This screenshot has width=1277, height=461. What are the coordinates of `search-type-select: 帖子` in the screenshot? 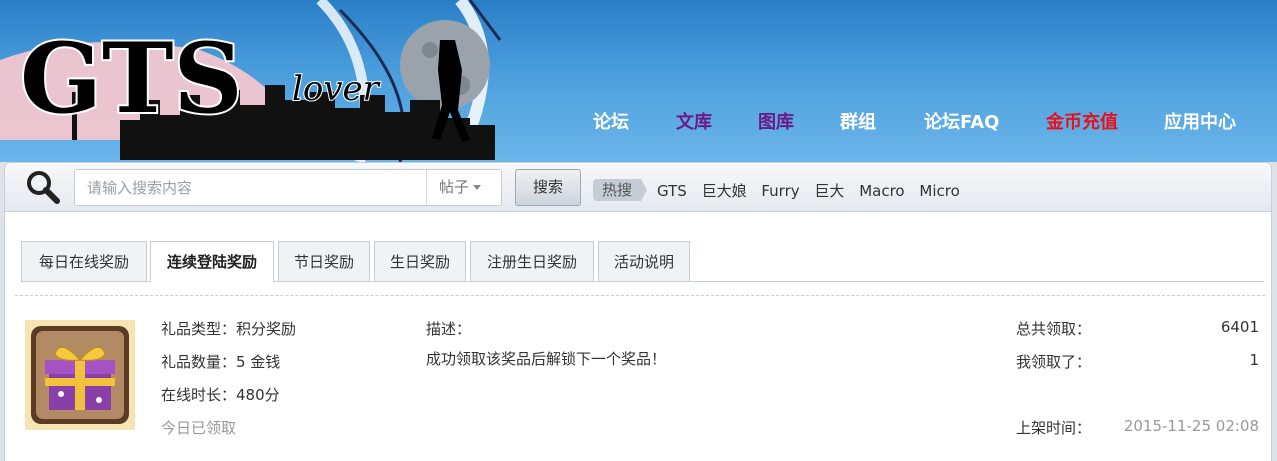 It's located at (464, 187).